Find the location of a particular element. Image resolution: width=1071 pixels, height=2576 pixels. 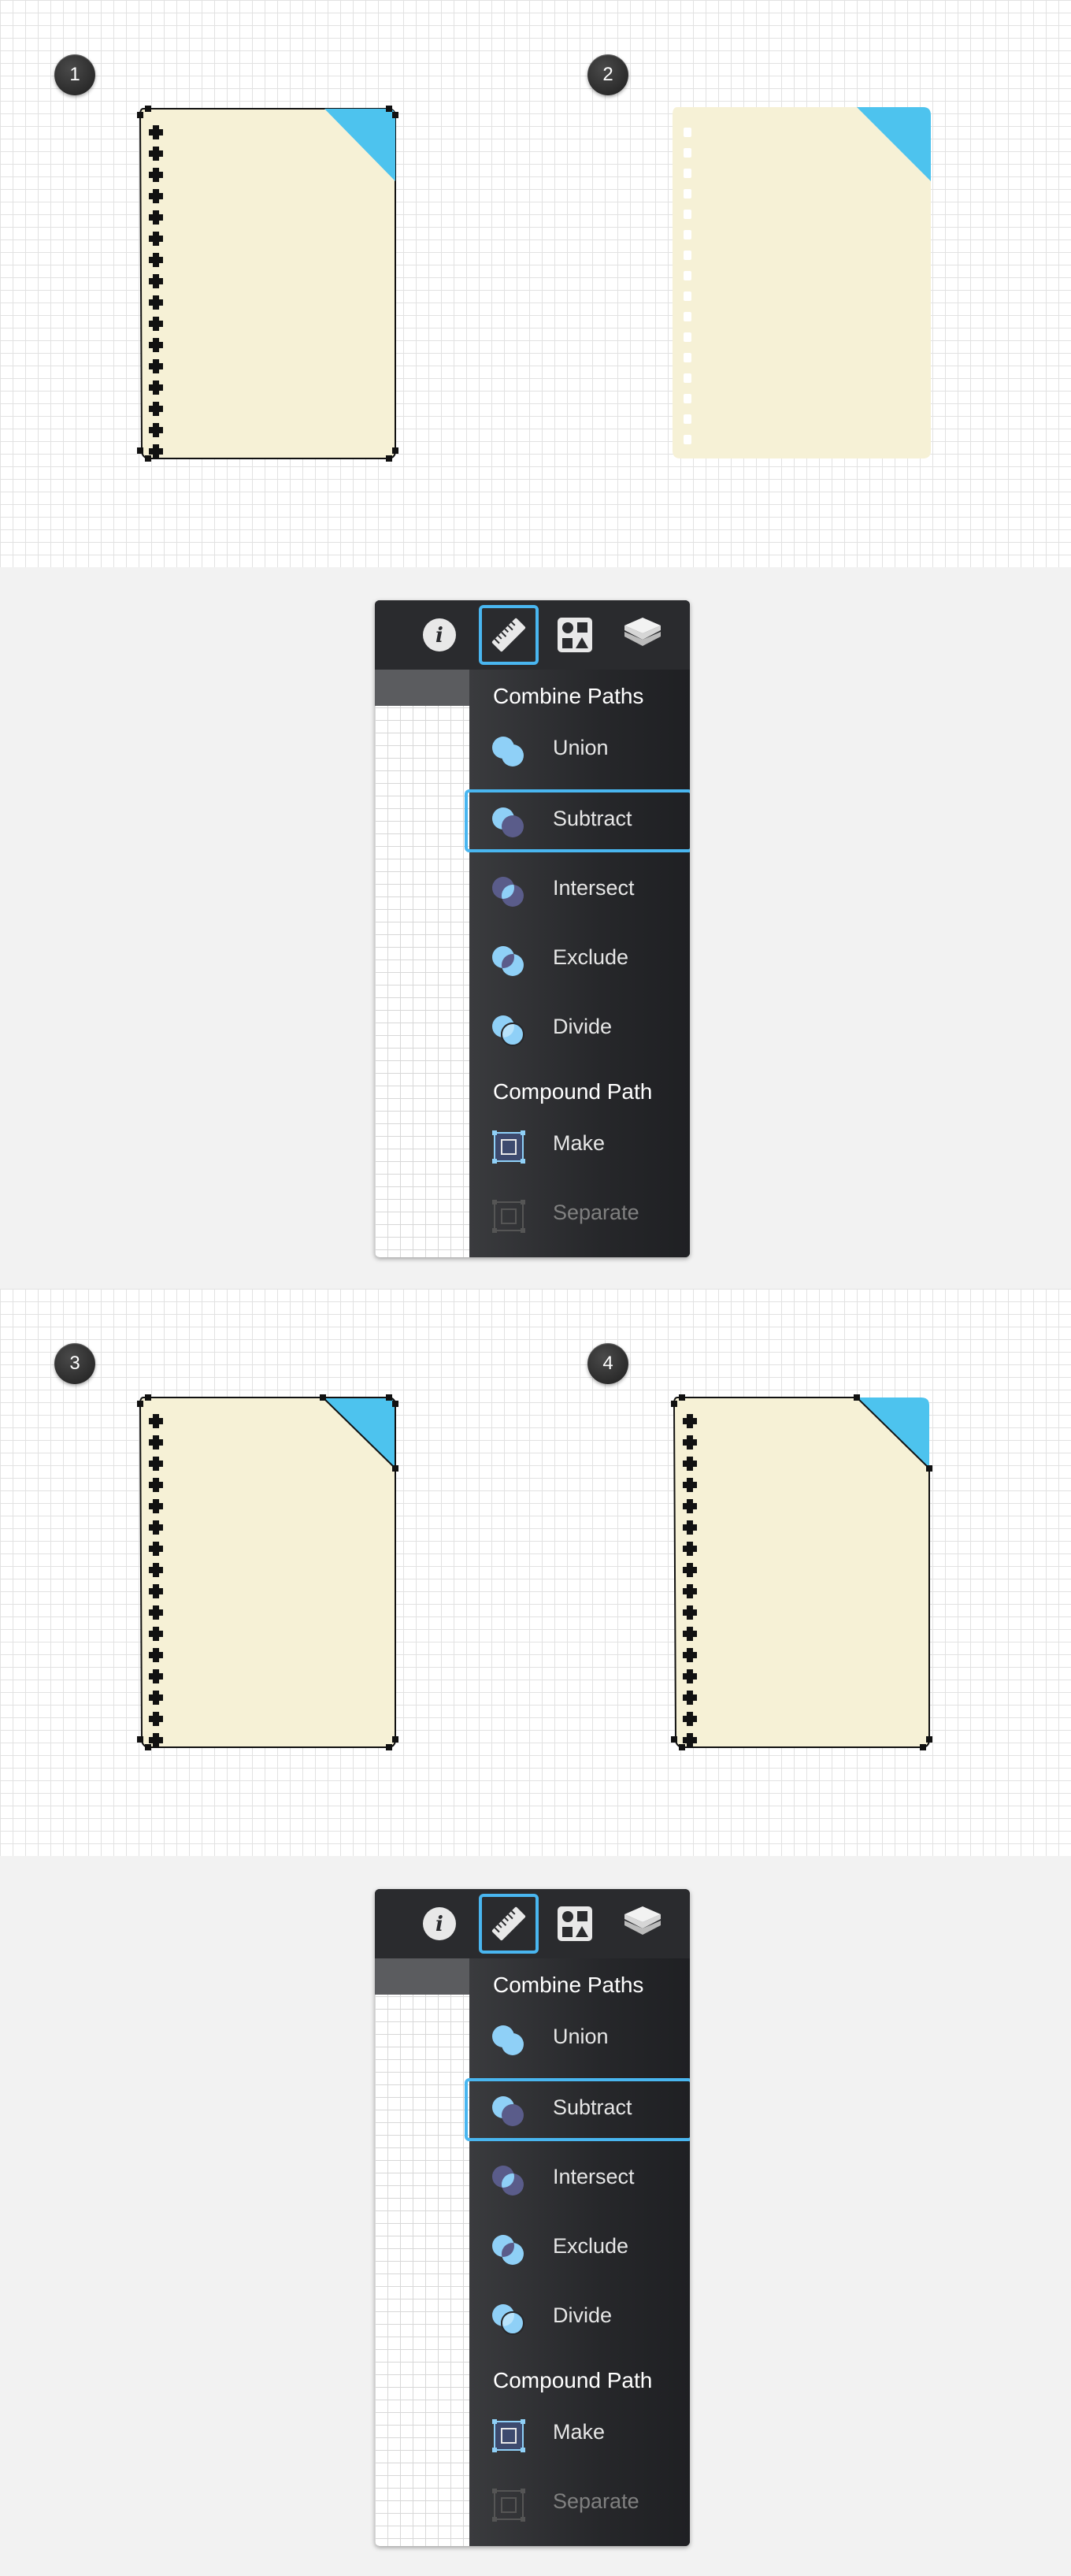

inspector-toolbar: i is located at coordinates (532, 635).